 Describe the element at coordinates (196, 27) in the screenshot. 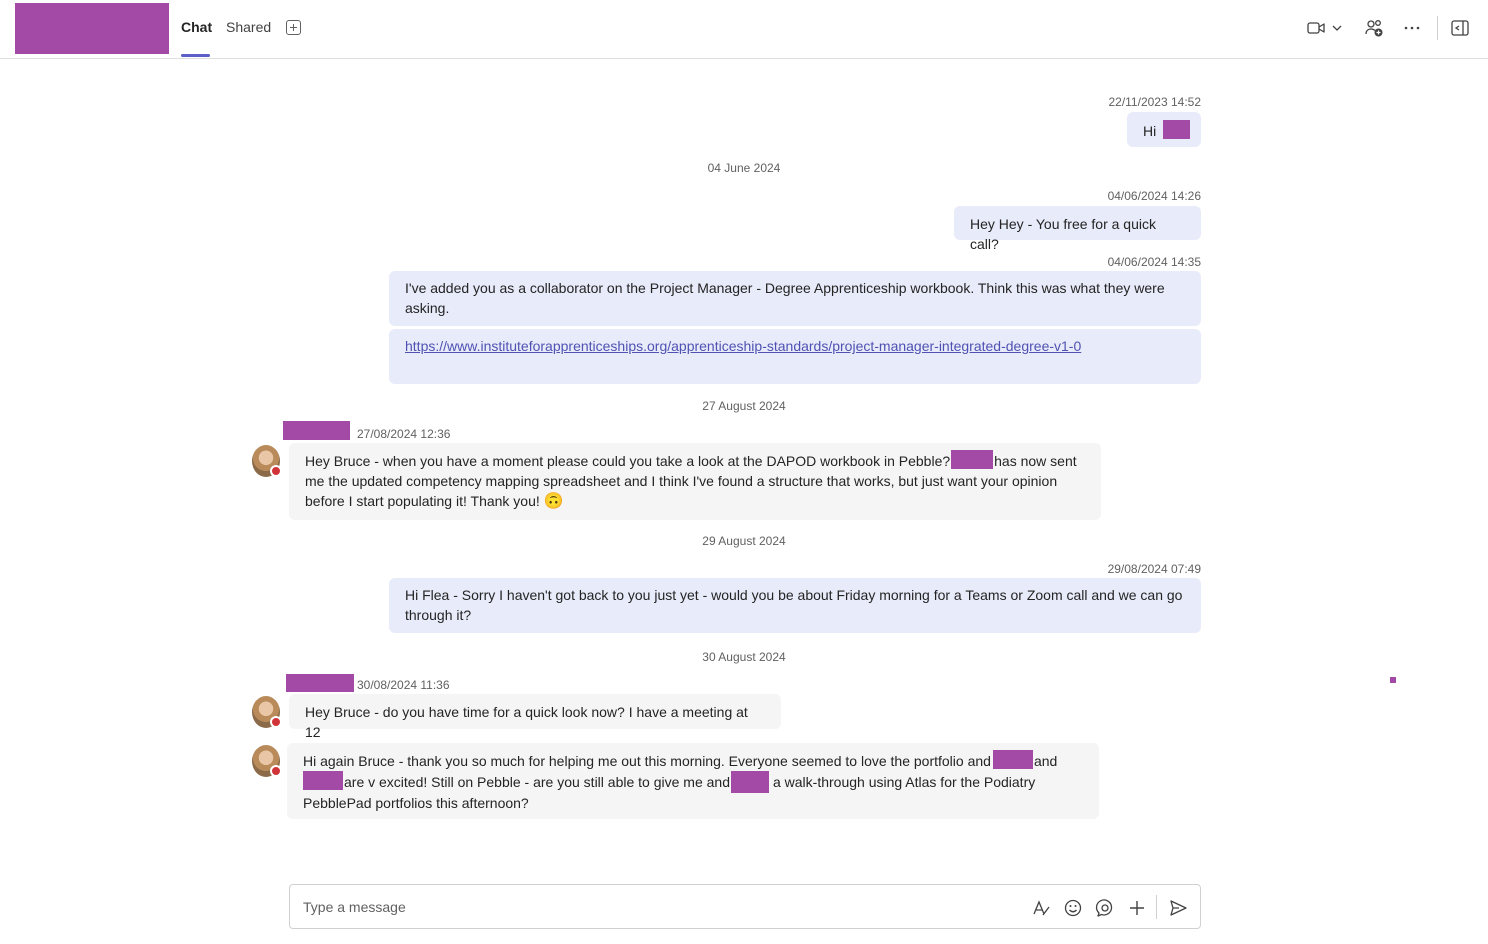

I see `tab-chat: Chat` at that location.